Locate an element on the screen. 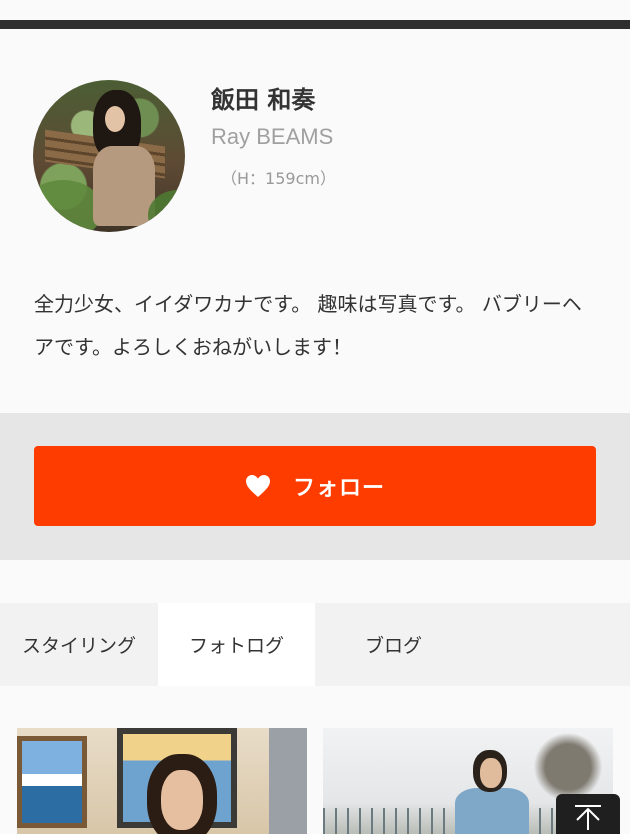 The width and height of the screenshot is (630, 834). profile-tabs: スタイリング フォトログ ブログ is located at coordinates (315, 644).